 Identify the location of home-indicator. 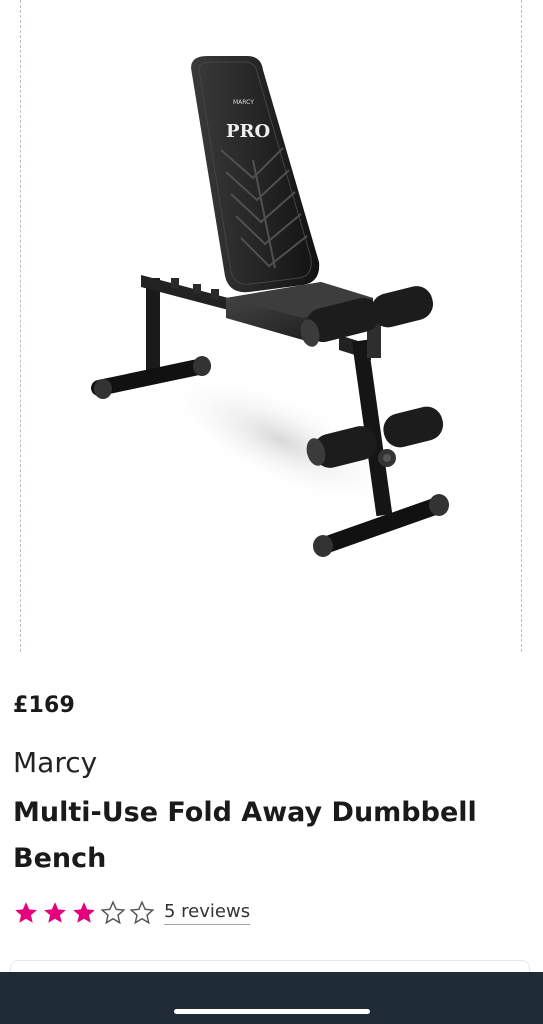
(272, 1011).